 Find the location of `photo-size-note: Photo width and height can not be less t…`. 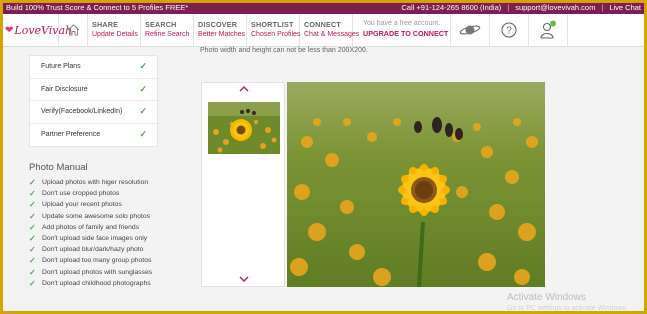

photo-size-note: Photo width and height can not be less t… is located at coordinates (284, 50).